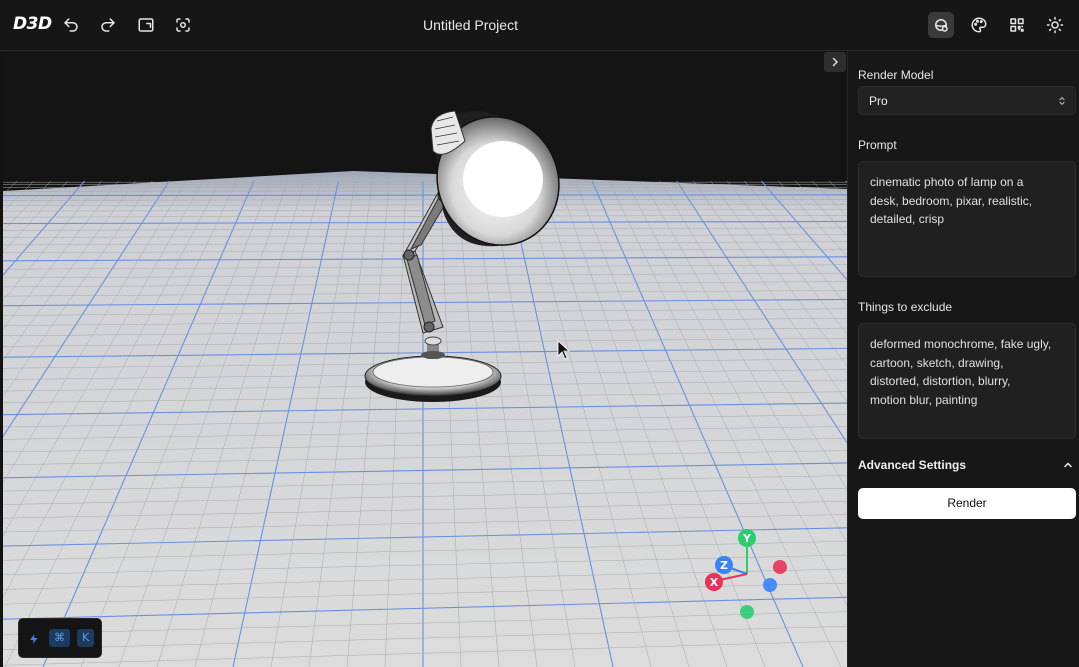  I want to click on top-bar: D3D Untitled Project, so click(539, 25).